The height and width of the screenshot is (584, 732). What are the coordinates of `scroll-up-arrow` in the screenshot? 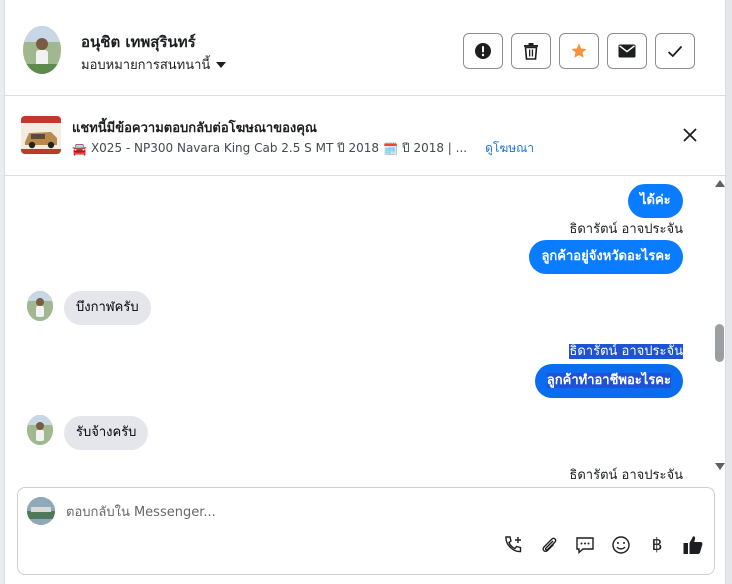 It's located at (720, 183).